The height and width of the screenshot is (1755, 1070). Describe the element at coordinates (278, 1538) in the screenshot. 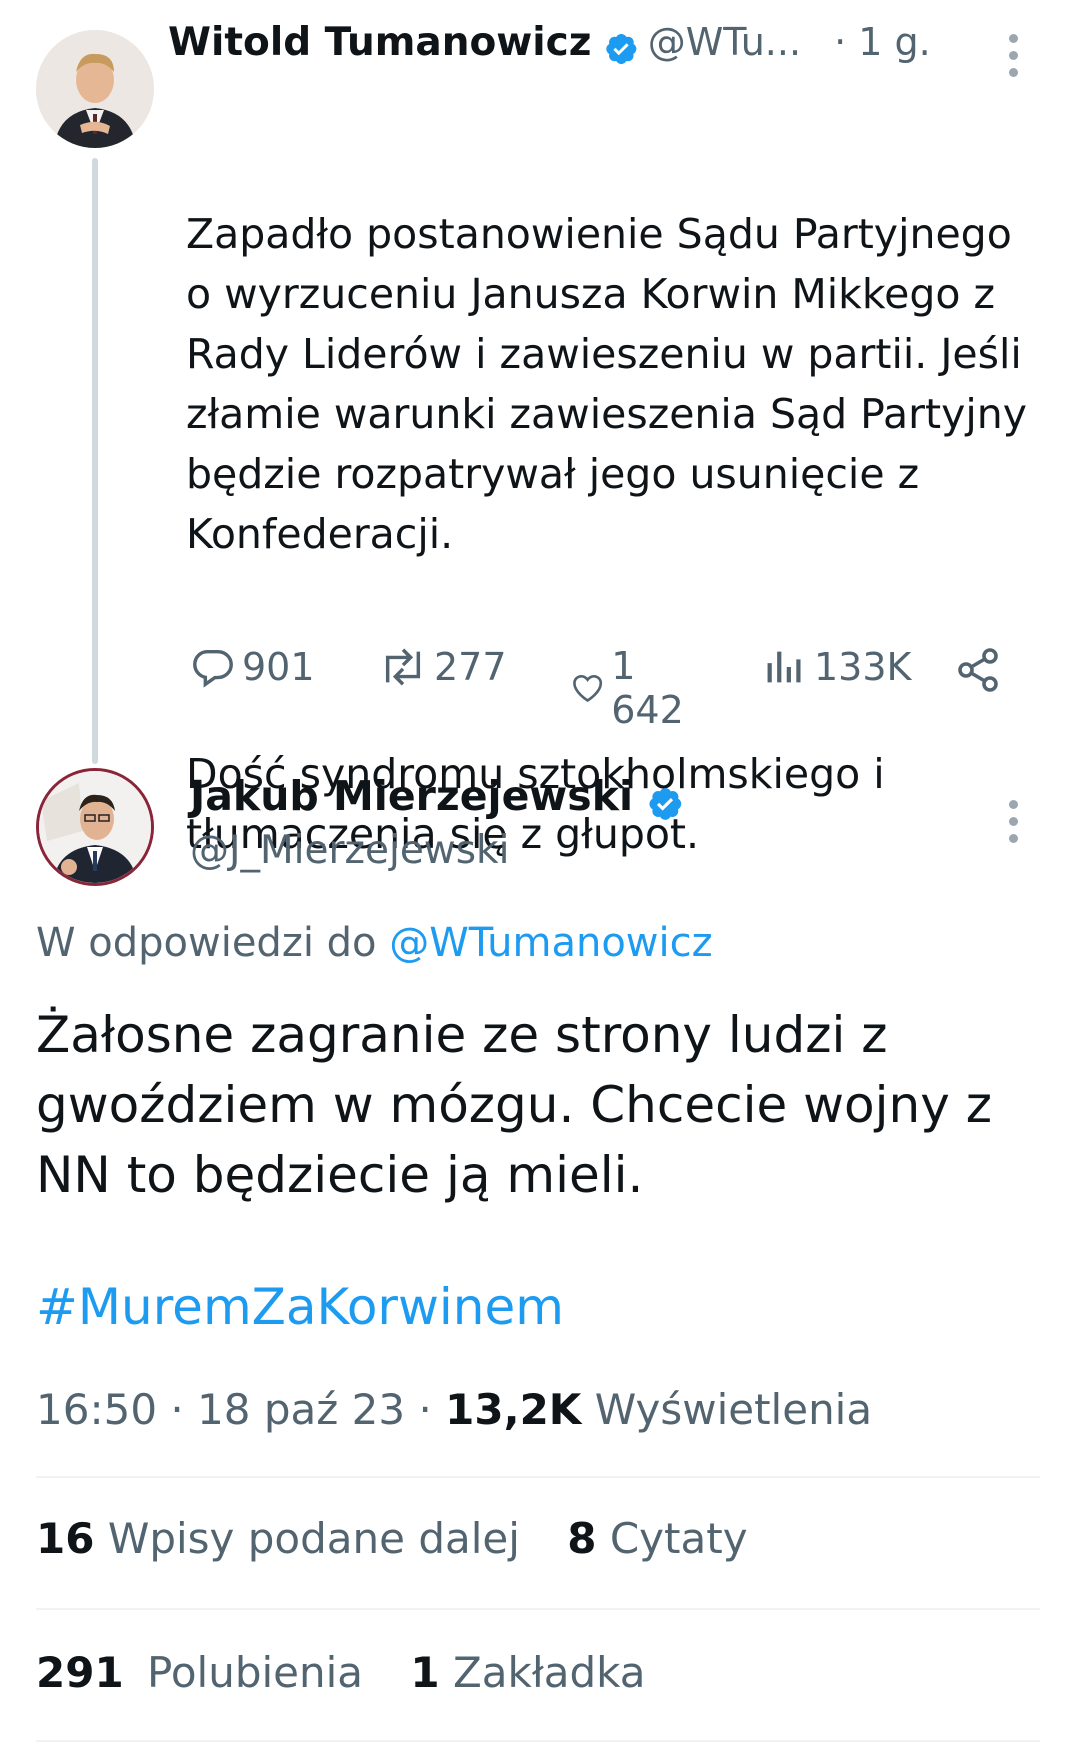

I see `retweets-stat: 16 Wpisy podane dalej` at that location.